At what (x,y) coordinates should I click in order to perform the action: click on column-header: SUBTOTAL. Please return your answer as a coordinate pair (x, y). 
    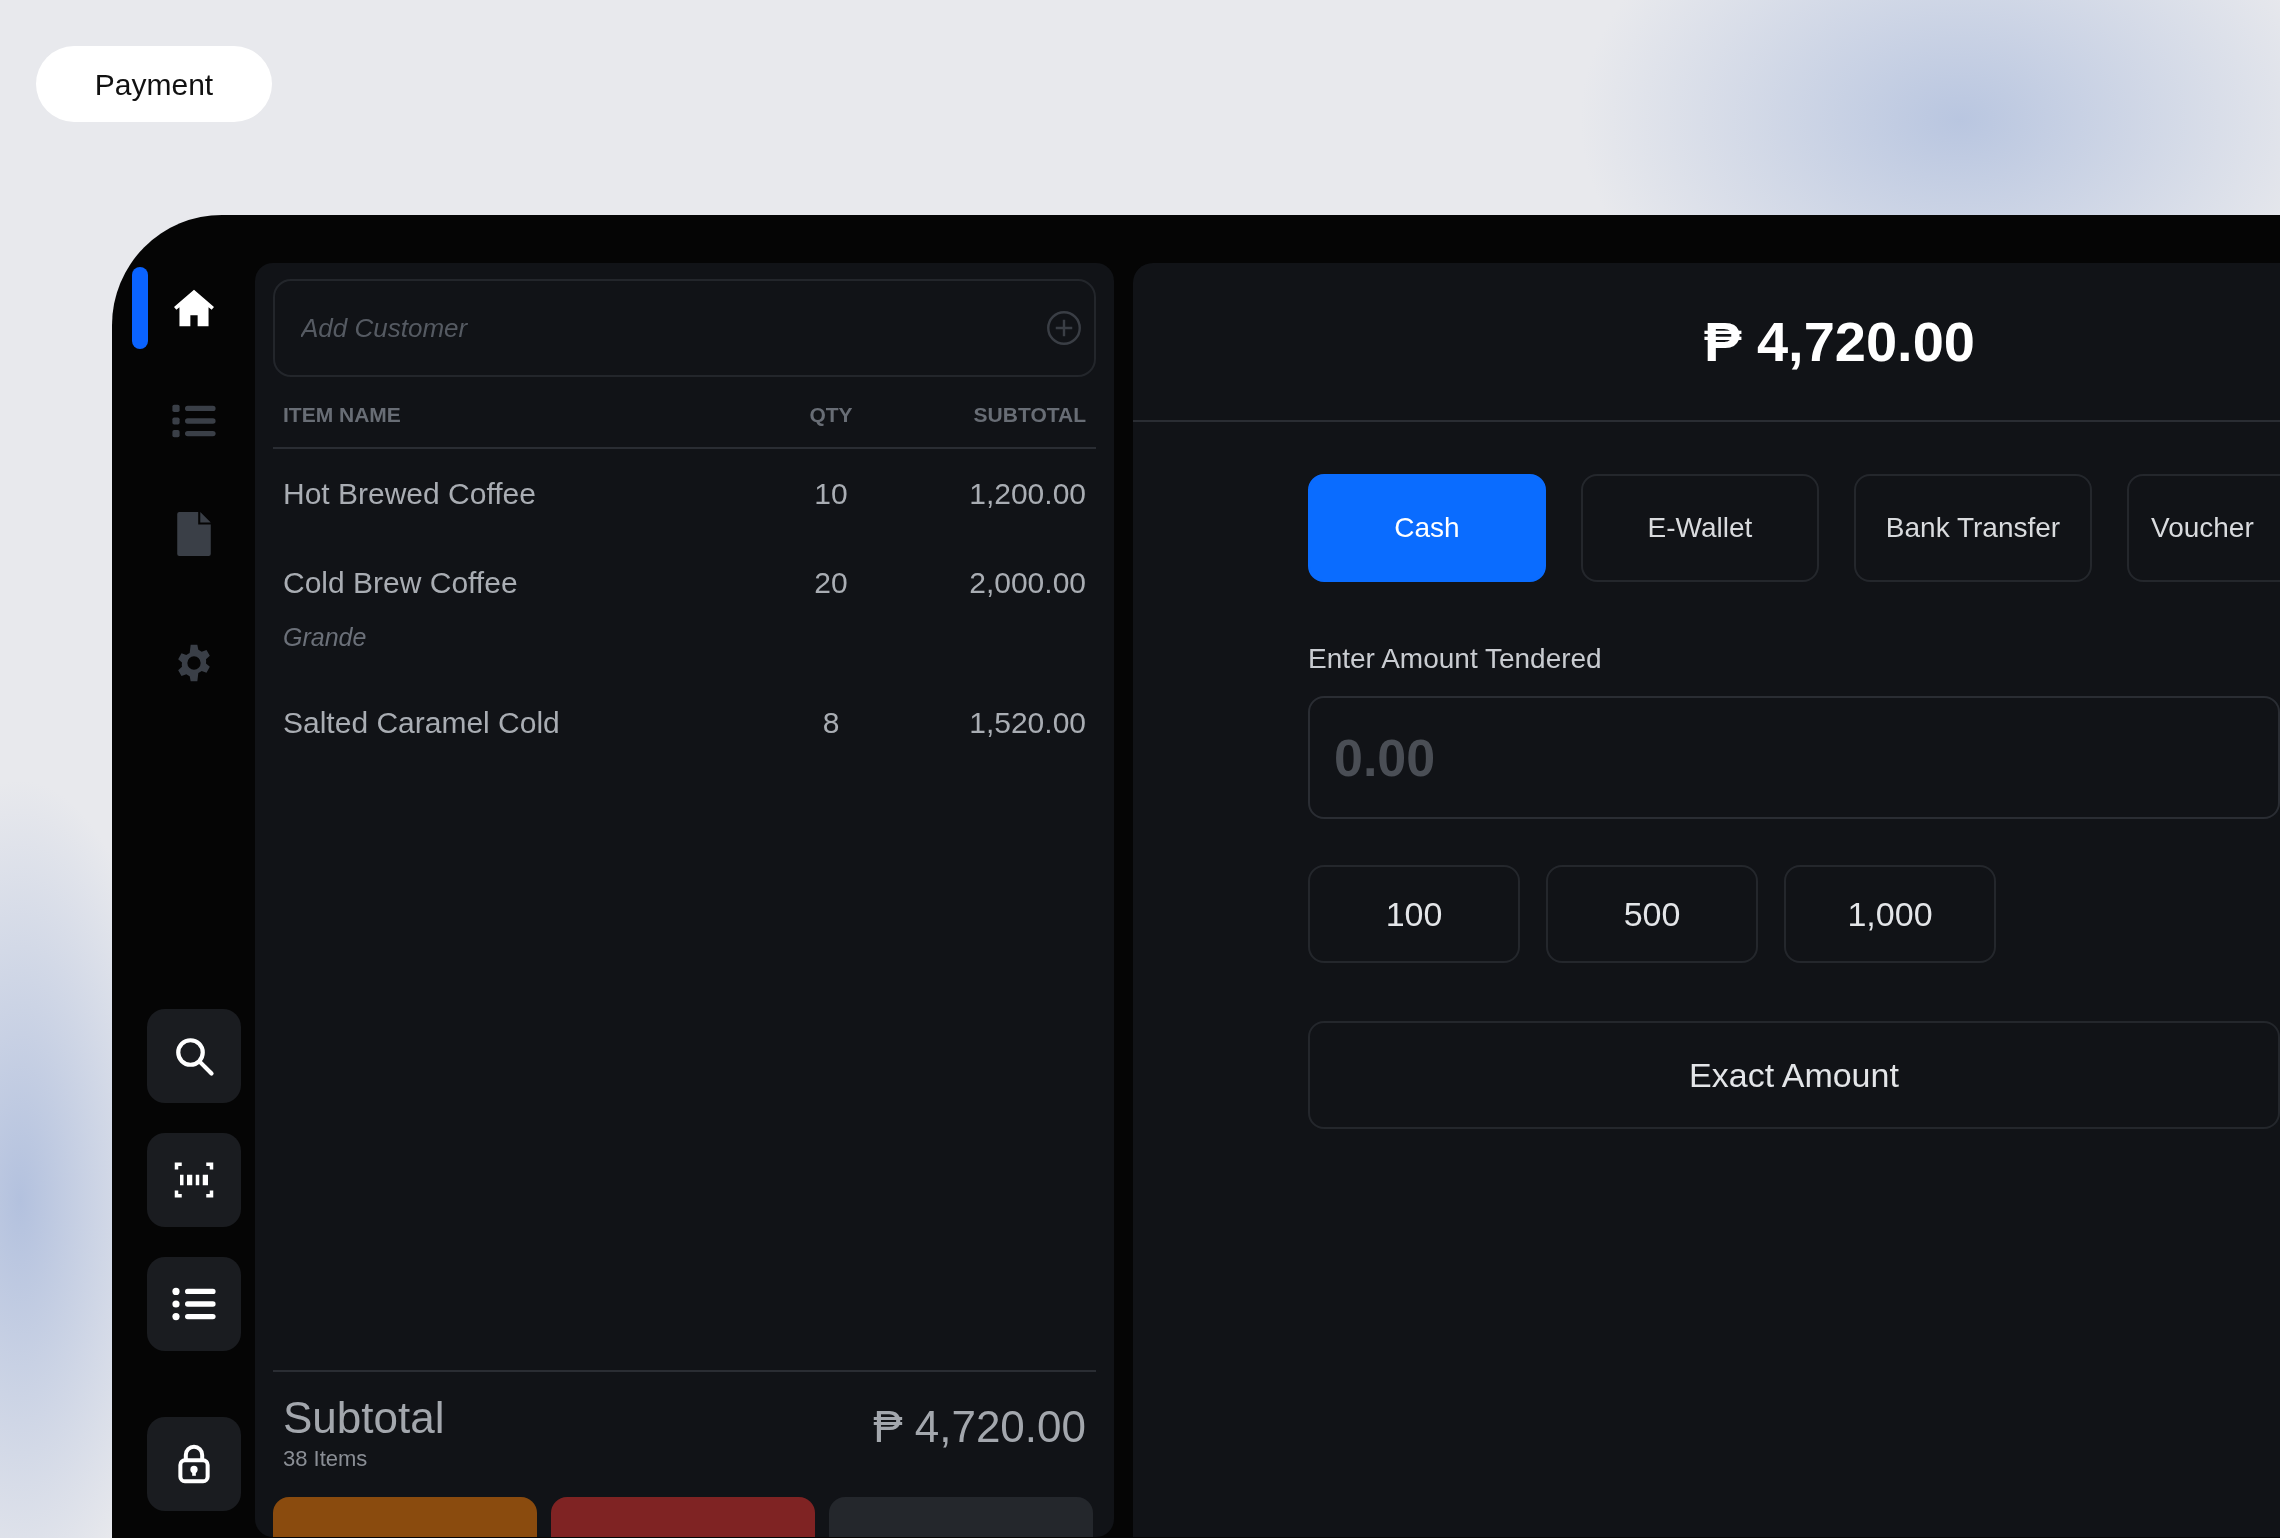
    Looking at the image, I should click on (1029, 415).